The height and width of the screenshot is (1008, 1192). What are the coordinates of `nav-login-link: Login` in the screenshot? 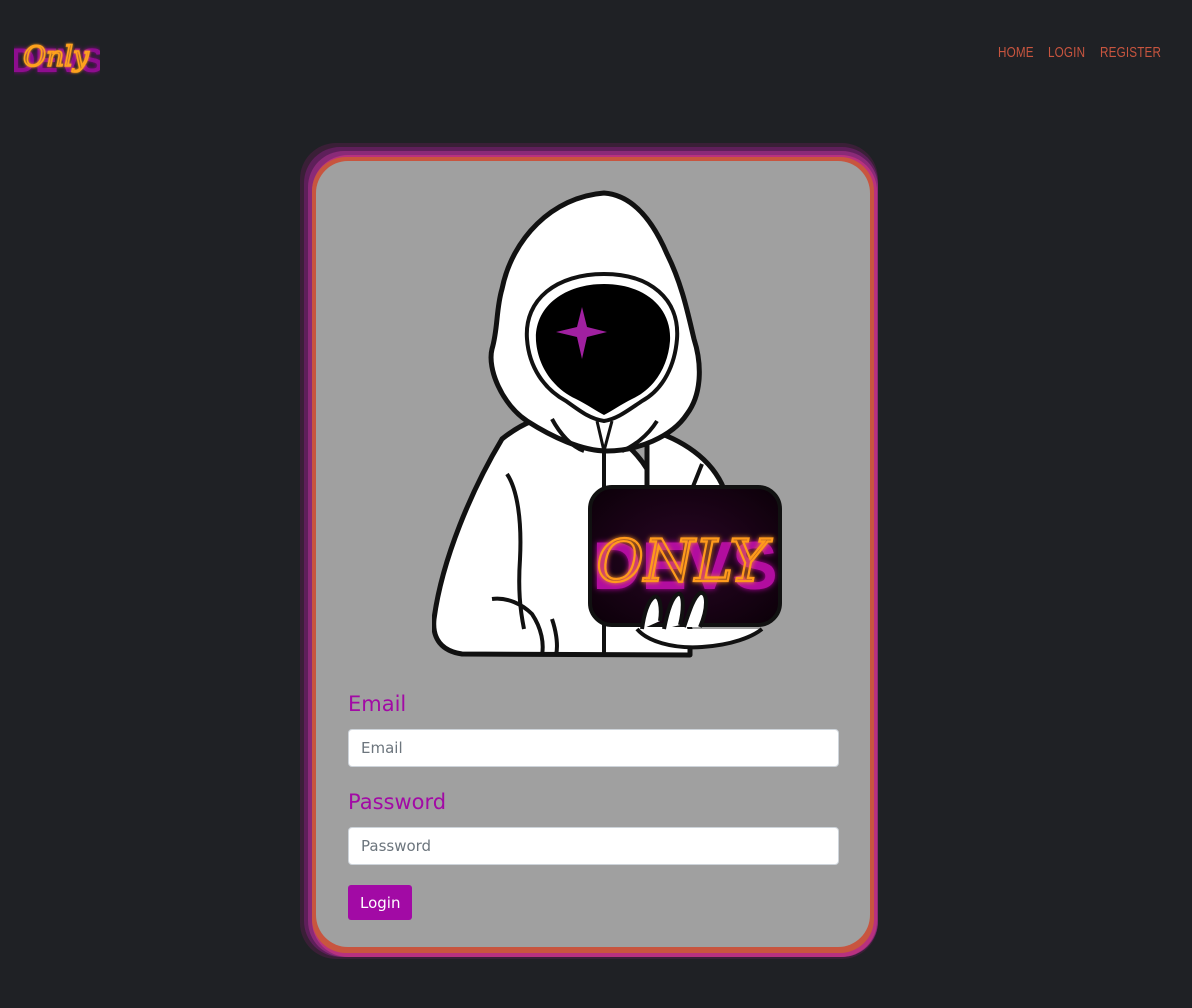 It's located at (1066, 53).